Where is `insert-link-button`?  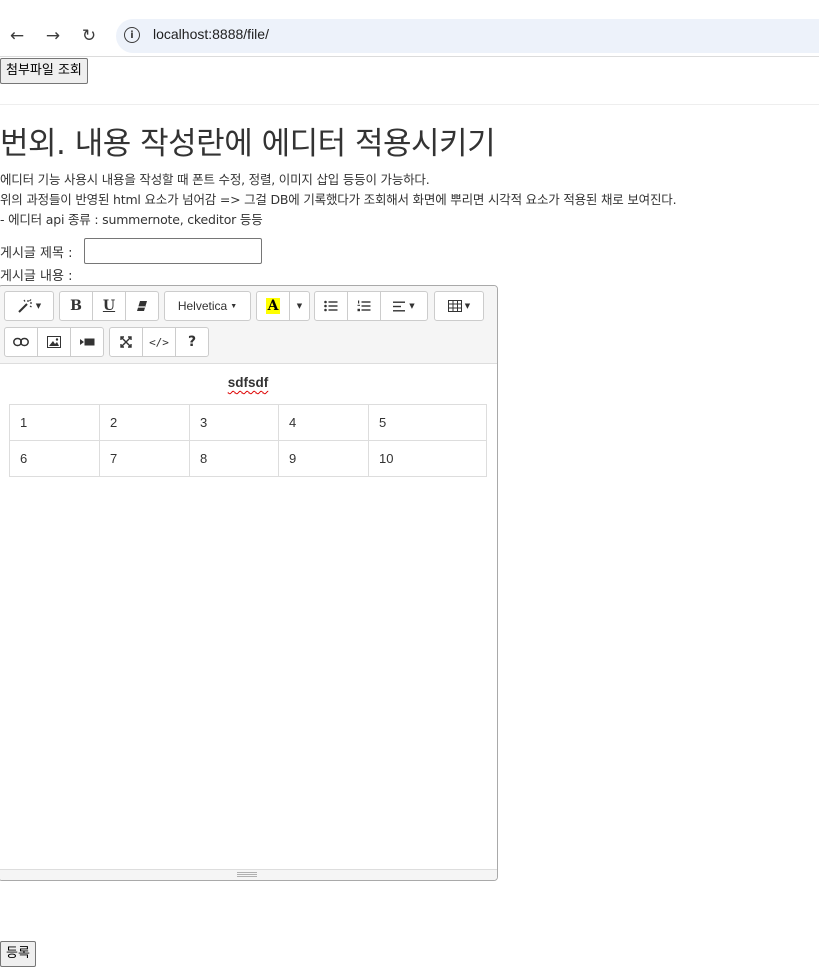
insert-link-button is located at coordinates (21, 342).